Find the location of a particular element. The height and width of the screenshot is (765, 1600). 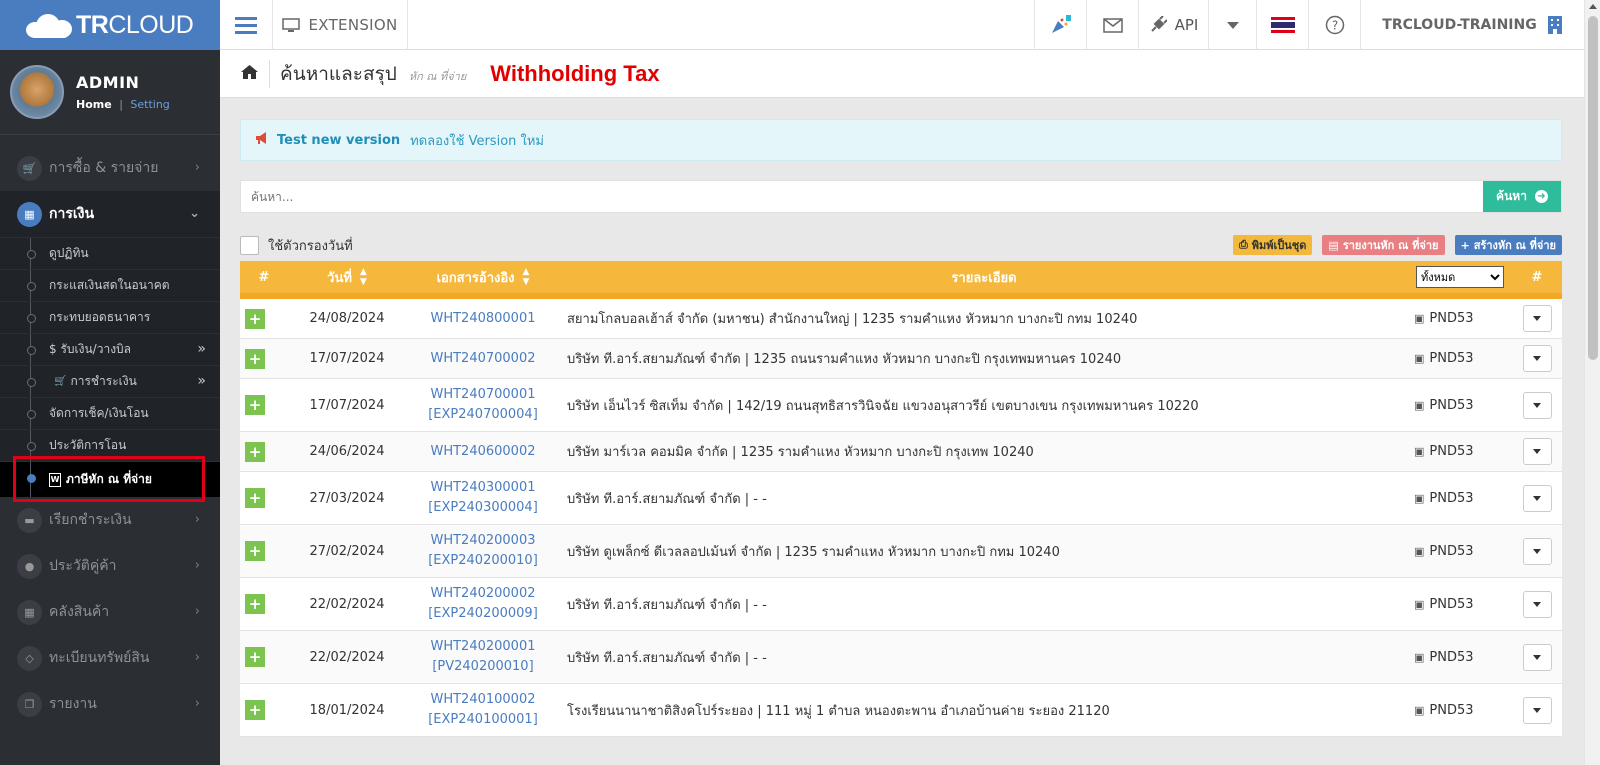

row-ref-link: WHT240100002 is located at coordinates (482, 700).